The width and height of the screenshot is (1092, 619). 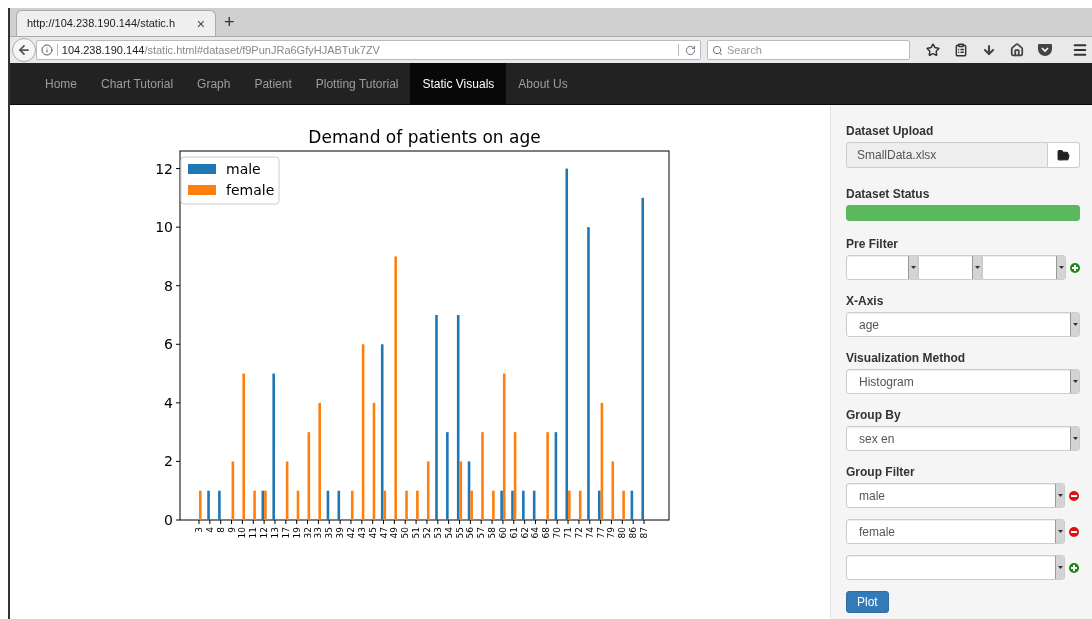 I want to click on x-tick: 77, so click(x=600, y=529).